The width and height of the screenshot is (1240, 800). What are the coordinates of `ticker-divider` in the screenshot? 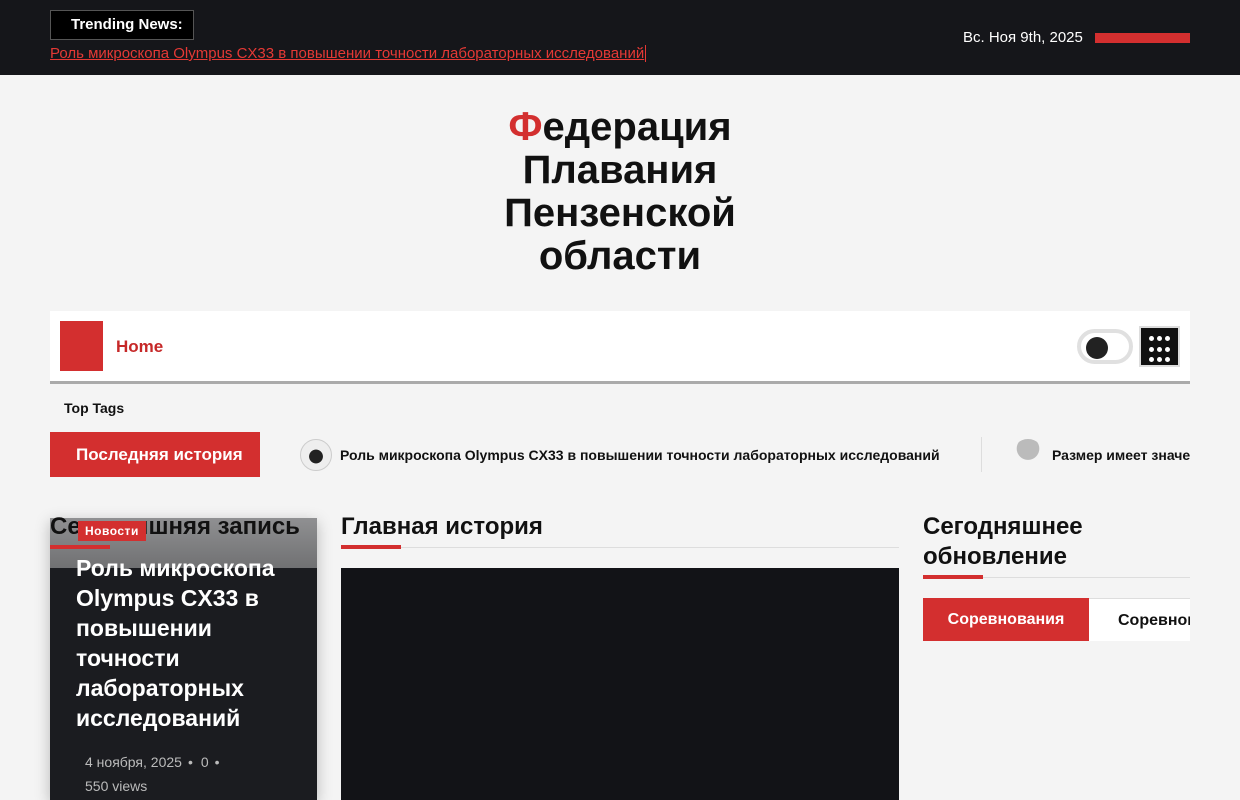 It's located at (981, 454).